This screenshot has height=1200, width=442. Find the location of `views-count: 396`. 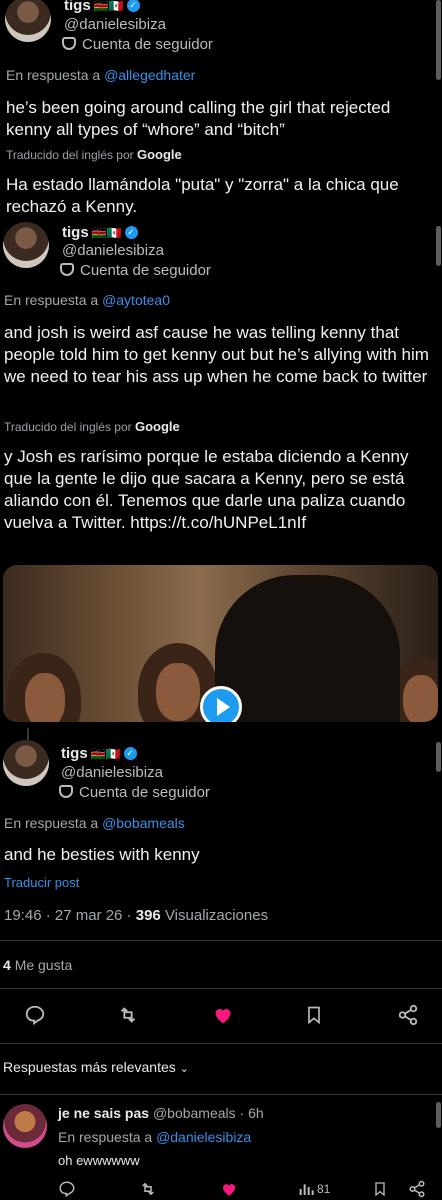

views-count: 396 is located at coordinates (148, 915).